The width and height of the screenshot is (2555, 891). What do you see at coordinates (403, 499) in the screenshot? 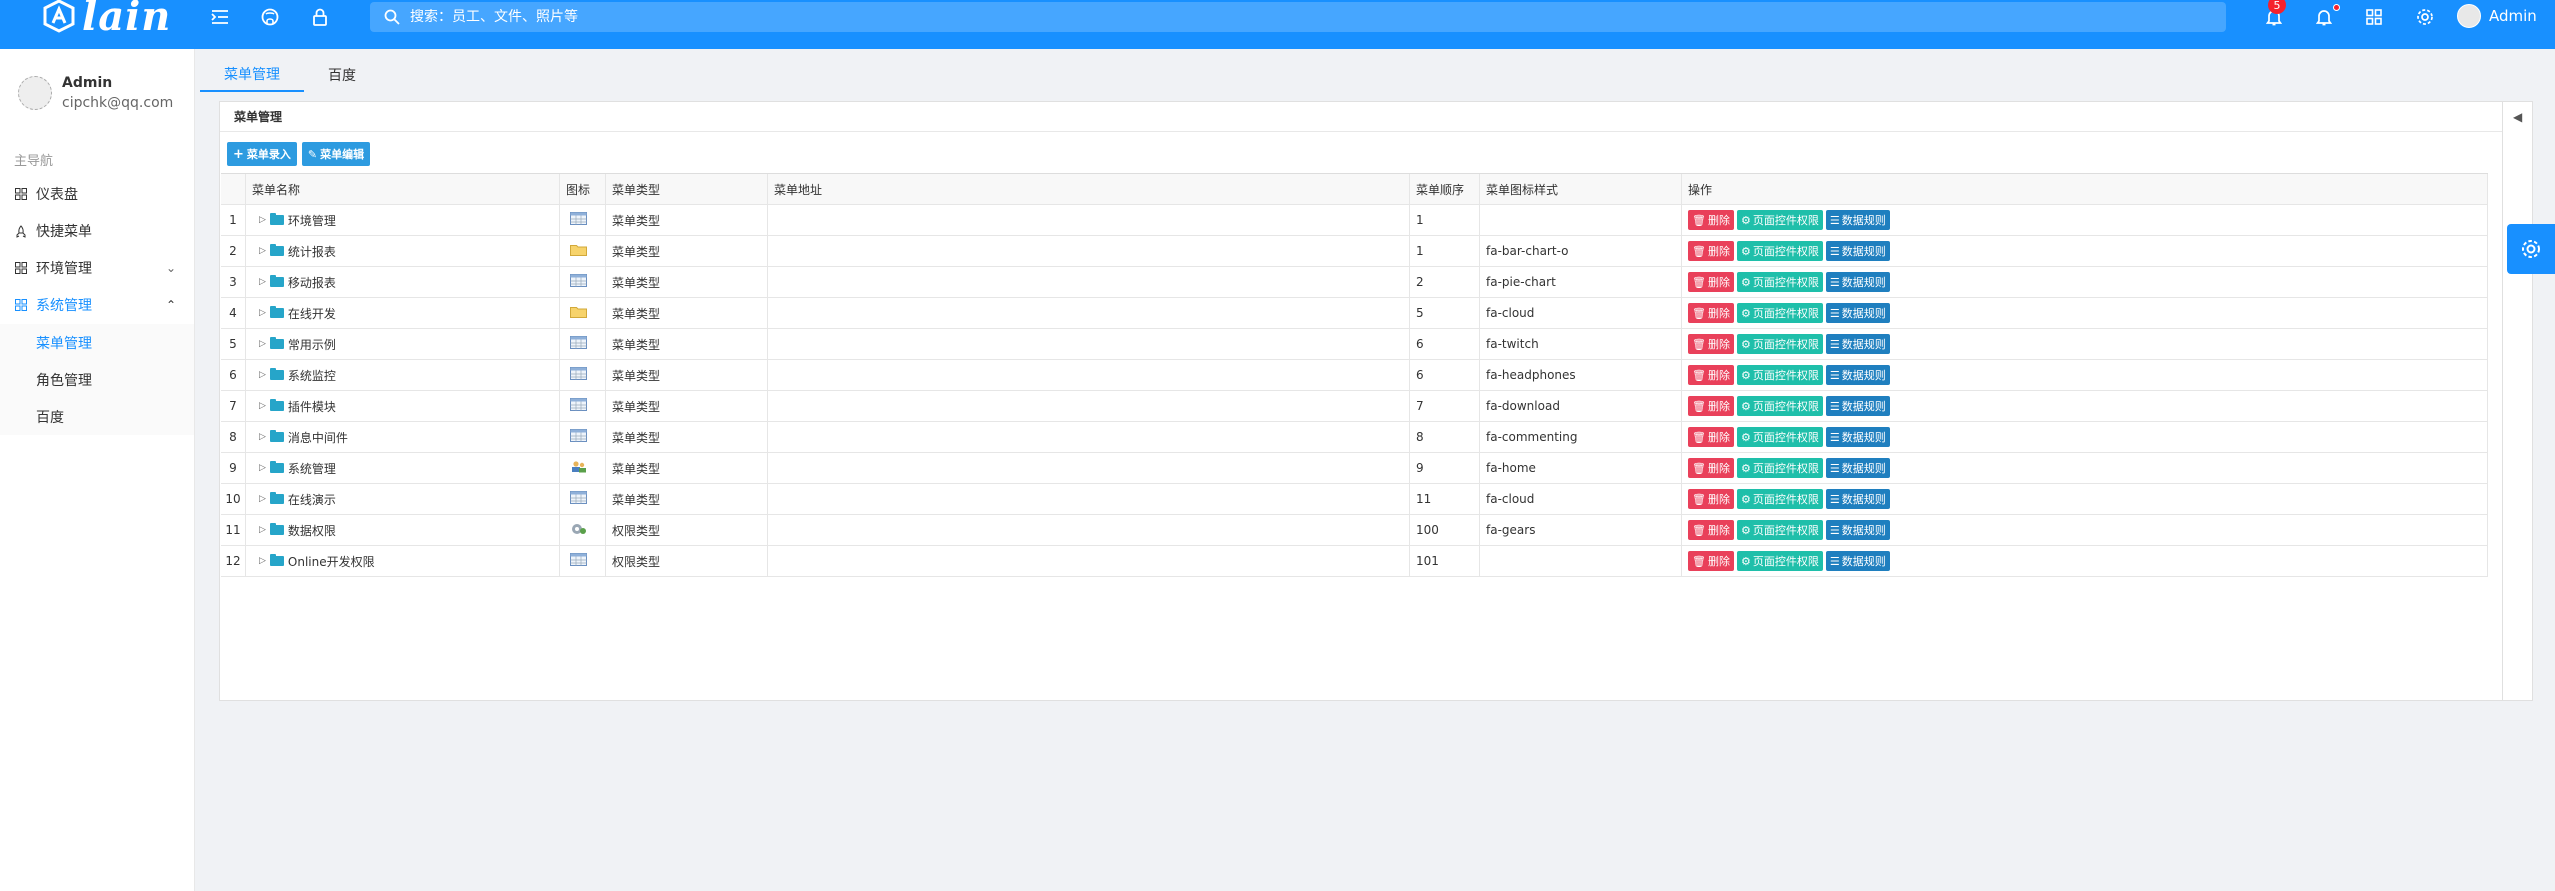
I see `menu-name-cell: ▷ 在线演示` at bounding box center [403, 499].